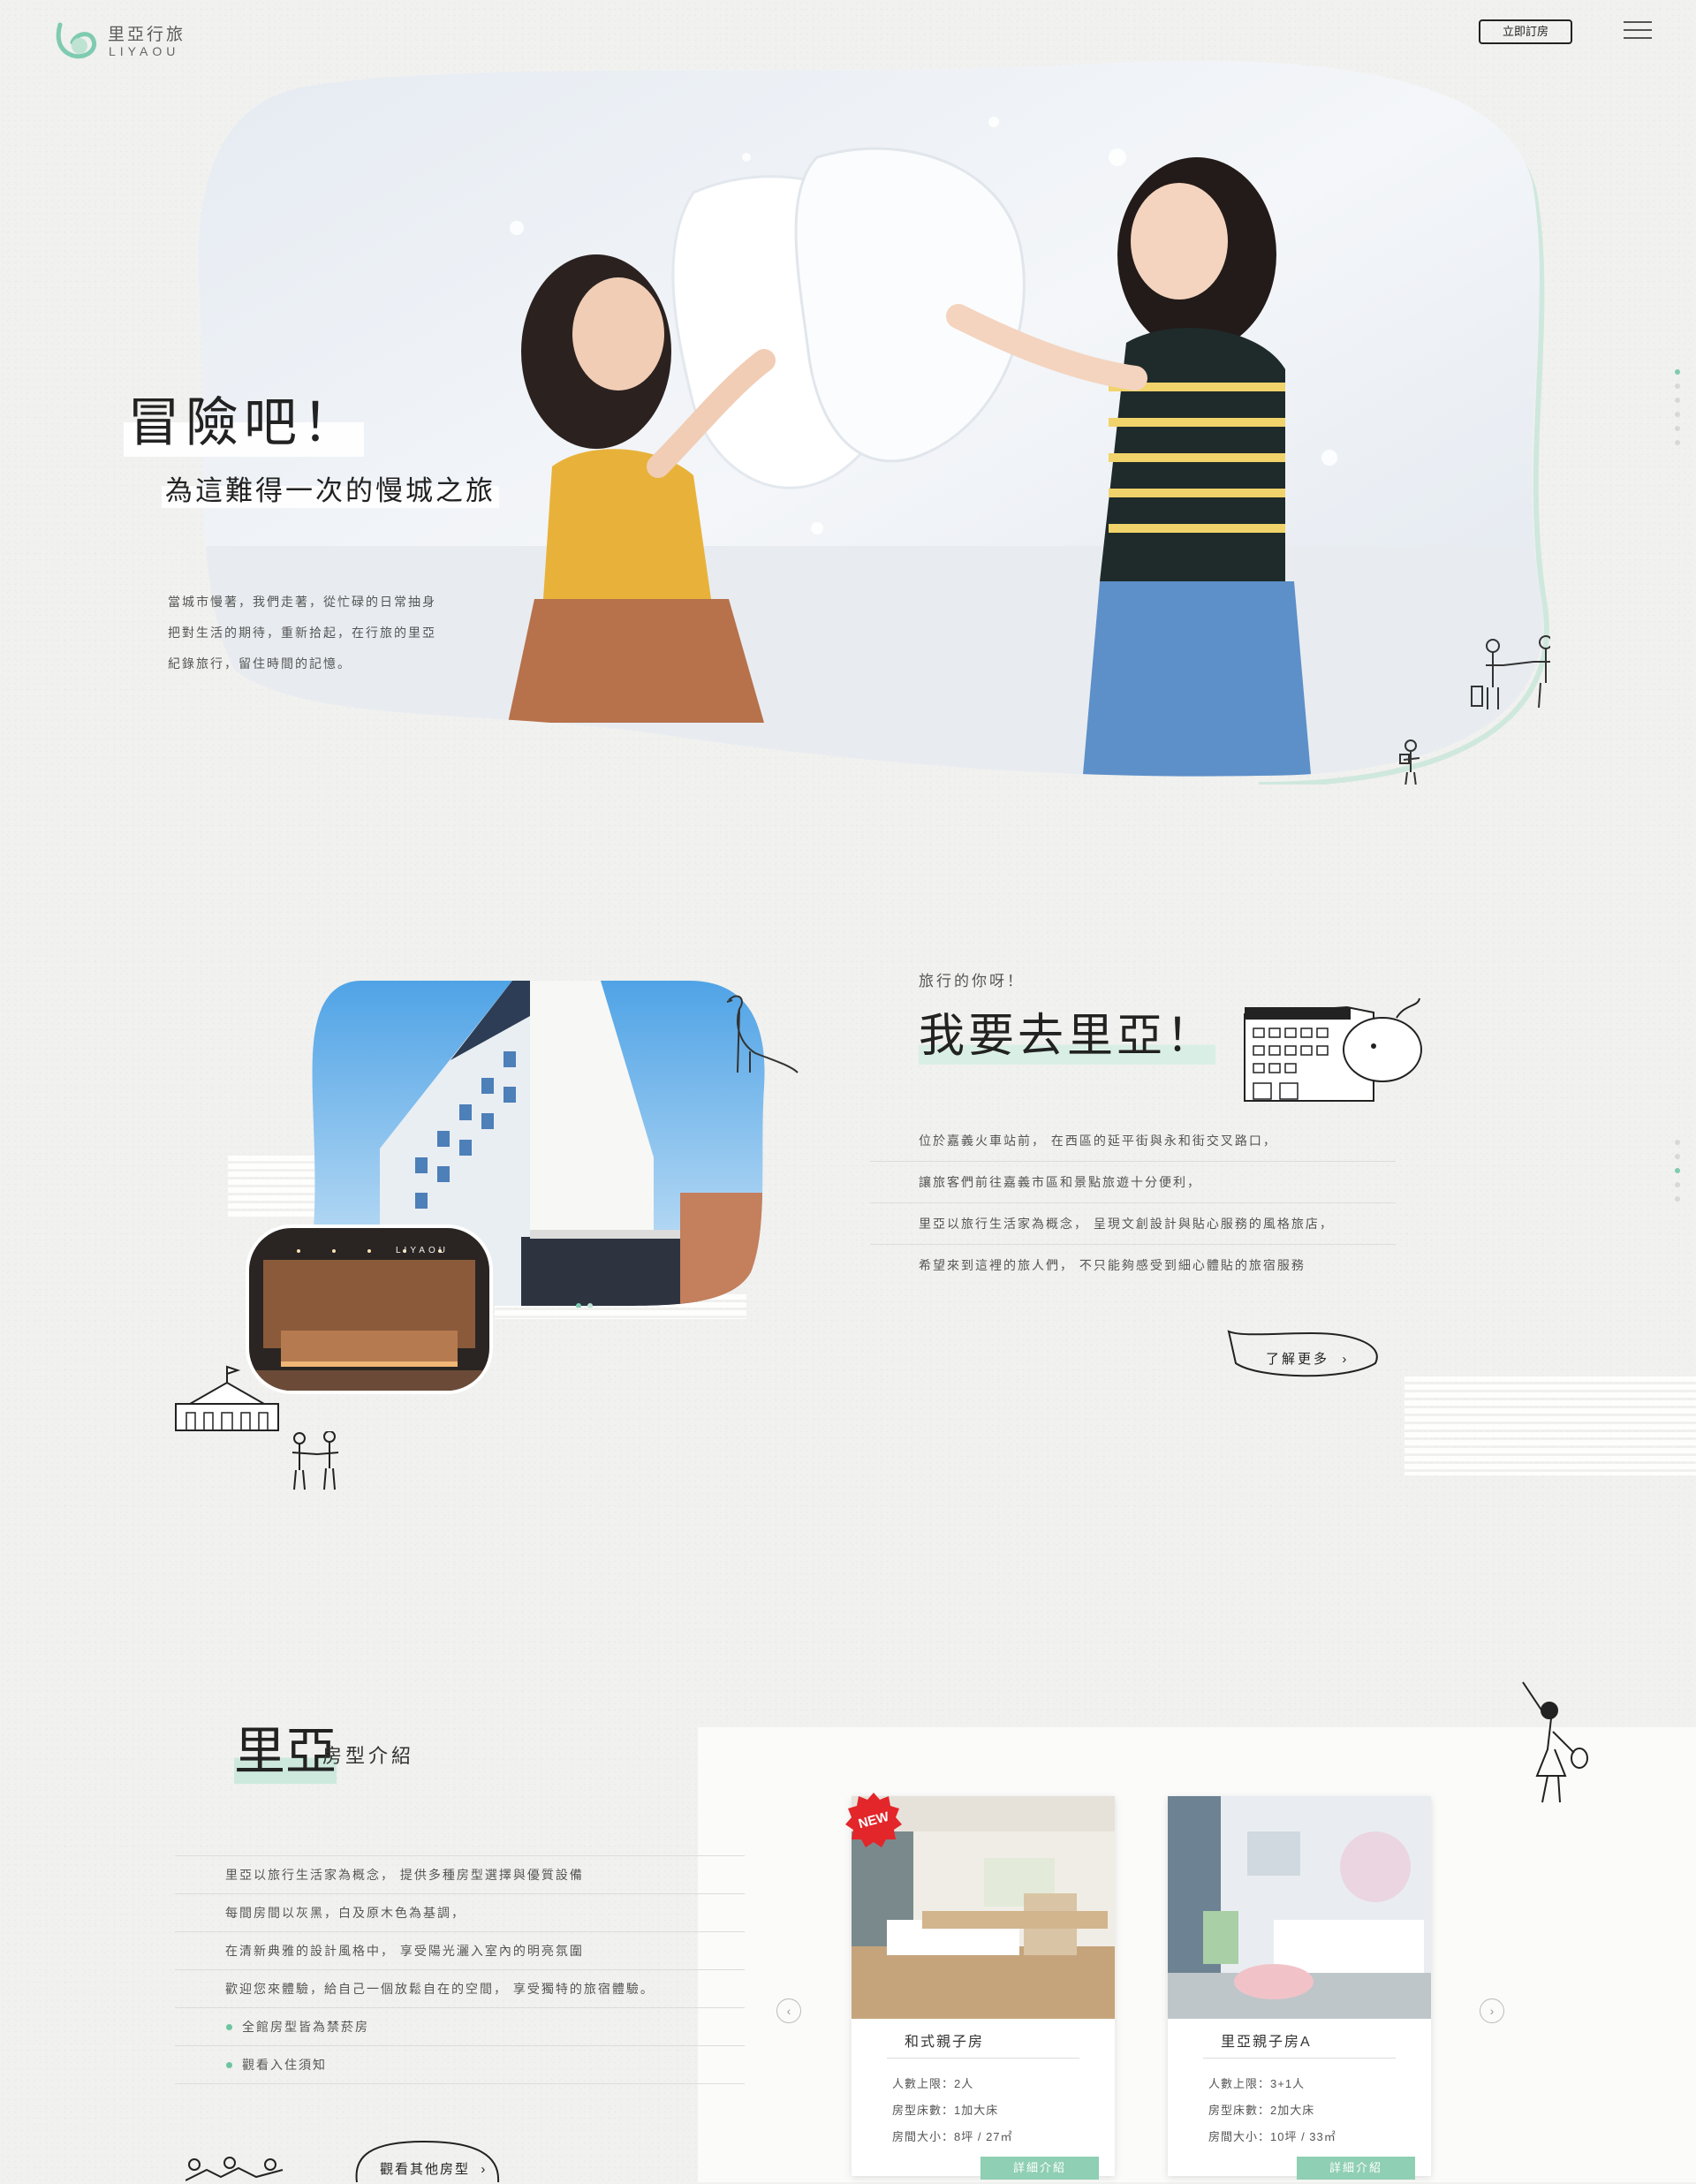 Image resolution: width=1696 pixels, height=2184 pixels. What do you see at coordinates (368, 1756) in the screenshot?
I see `rooms-subtitle: 房型介紹` at bounding box center [368, 1756].